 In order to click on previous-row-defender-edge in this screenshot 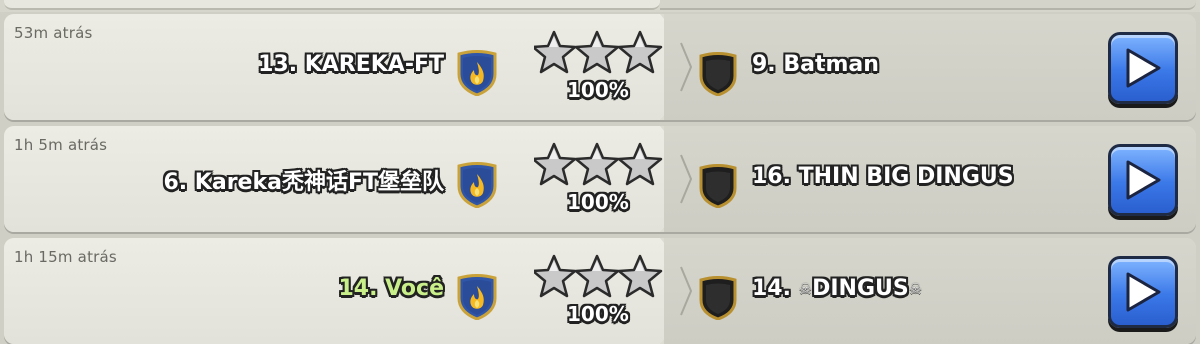, I will do `click(928, 5)`.